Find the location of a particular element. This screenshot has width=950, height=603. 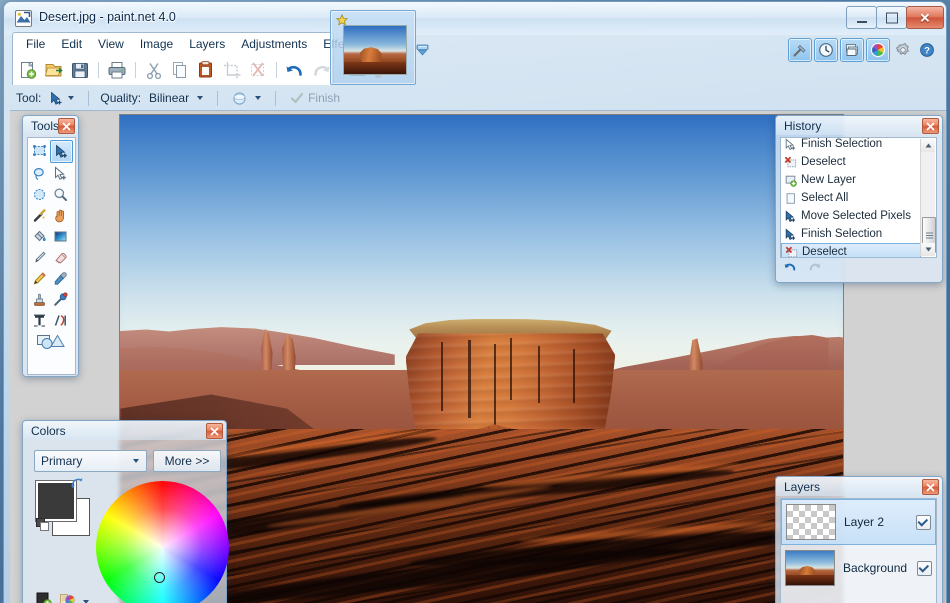

tab-list-dropdown-icon is located at coordinates (422, 49).